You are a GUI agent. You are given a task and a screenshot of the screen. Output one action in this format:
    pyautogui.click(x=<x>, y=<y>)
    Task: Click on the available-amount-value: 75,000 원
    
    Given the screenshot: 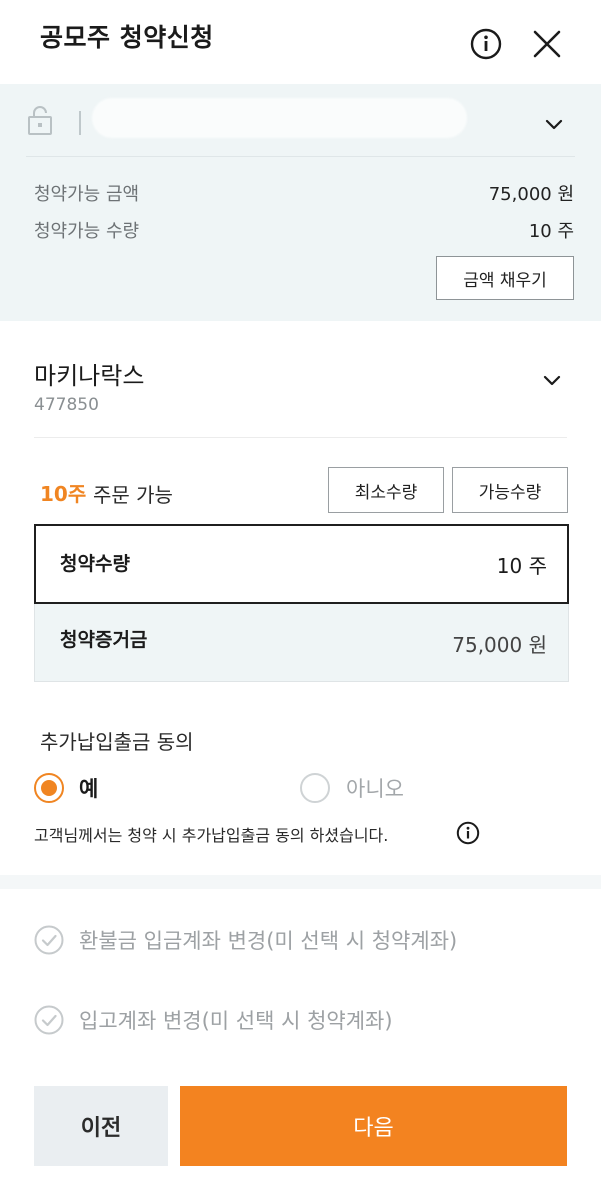 What is the action you would take?
    pyautogui.click(x=531, y=194)
    